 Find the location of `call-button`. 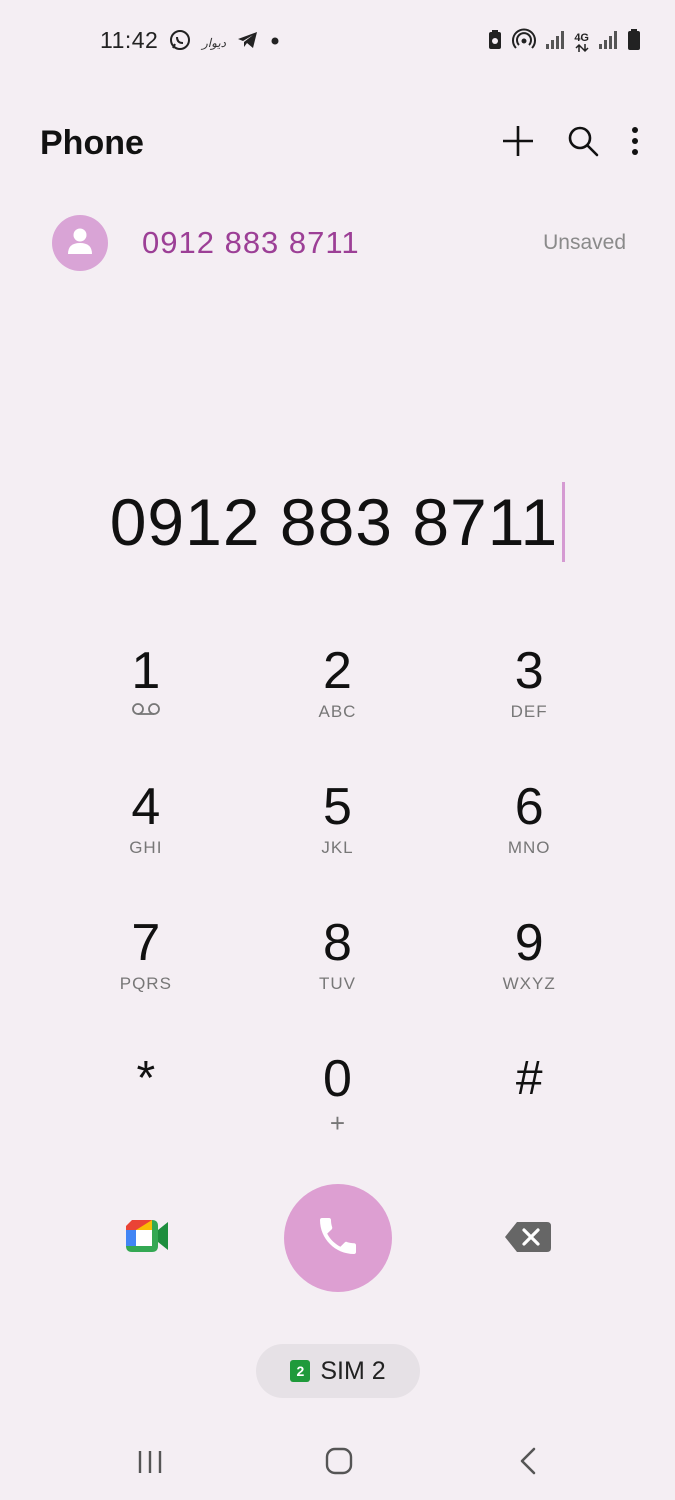

call-button is located at coordinates (338, 1238).